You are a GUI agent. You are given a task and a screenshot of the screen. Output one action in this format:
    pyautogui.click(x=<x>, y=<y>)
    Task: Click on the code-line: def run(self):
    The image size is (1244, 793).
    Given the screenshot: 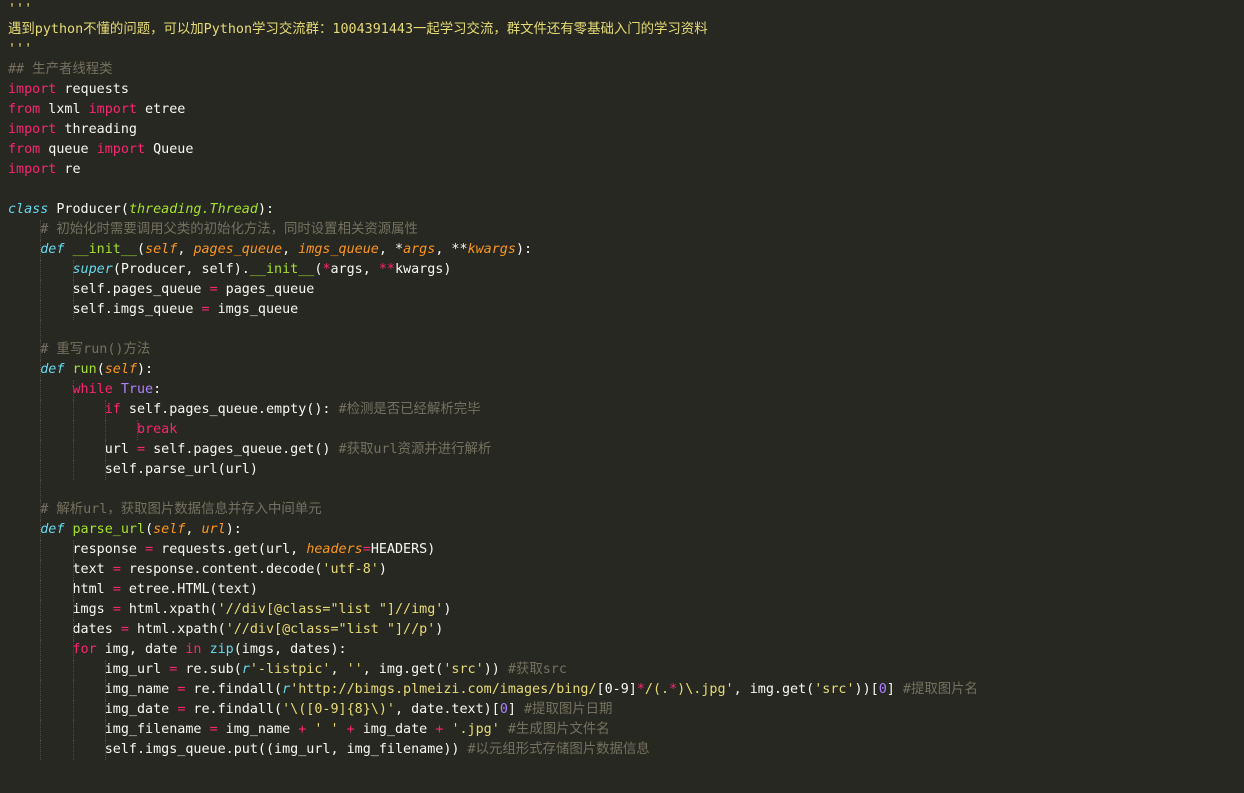 What is the action you would take?
    pyautogui.click(x=622, y=370)
    